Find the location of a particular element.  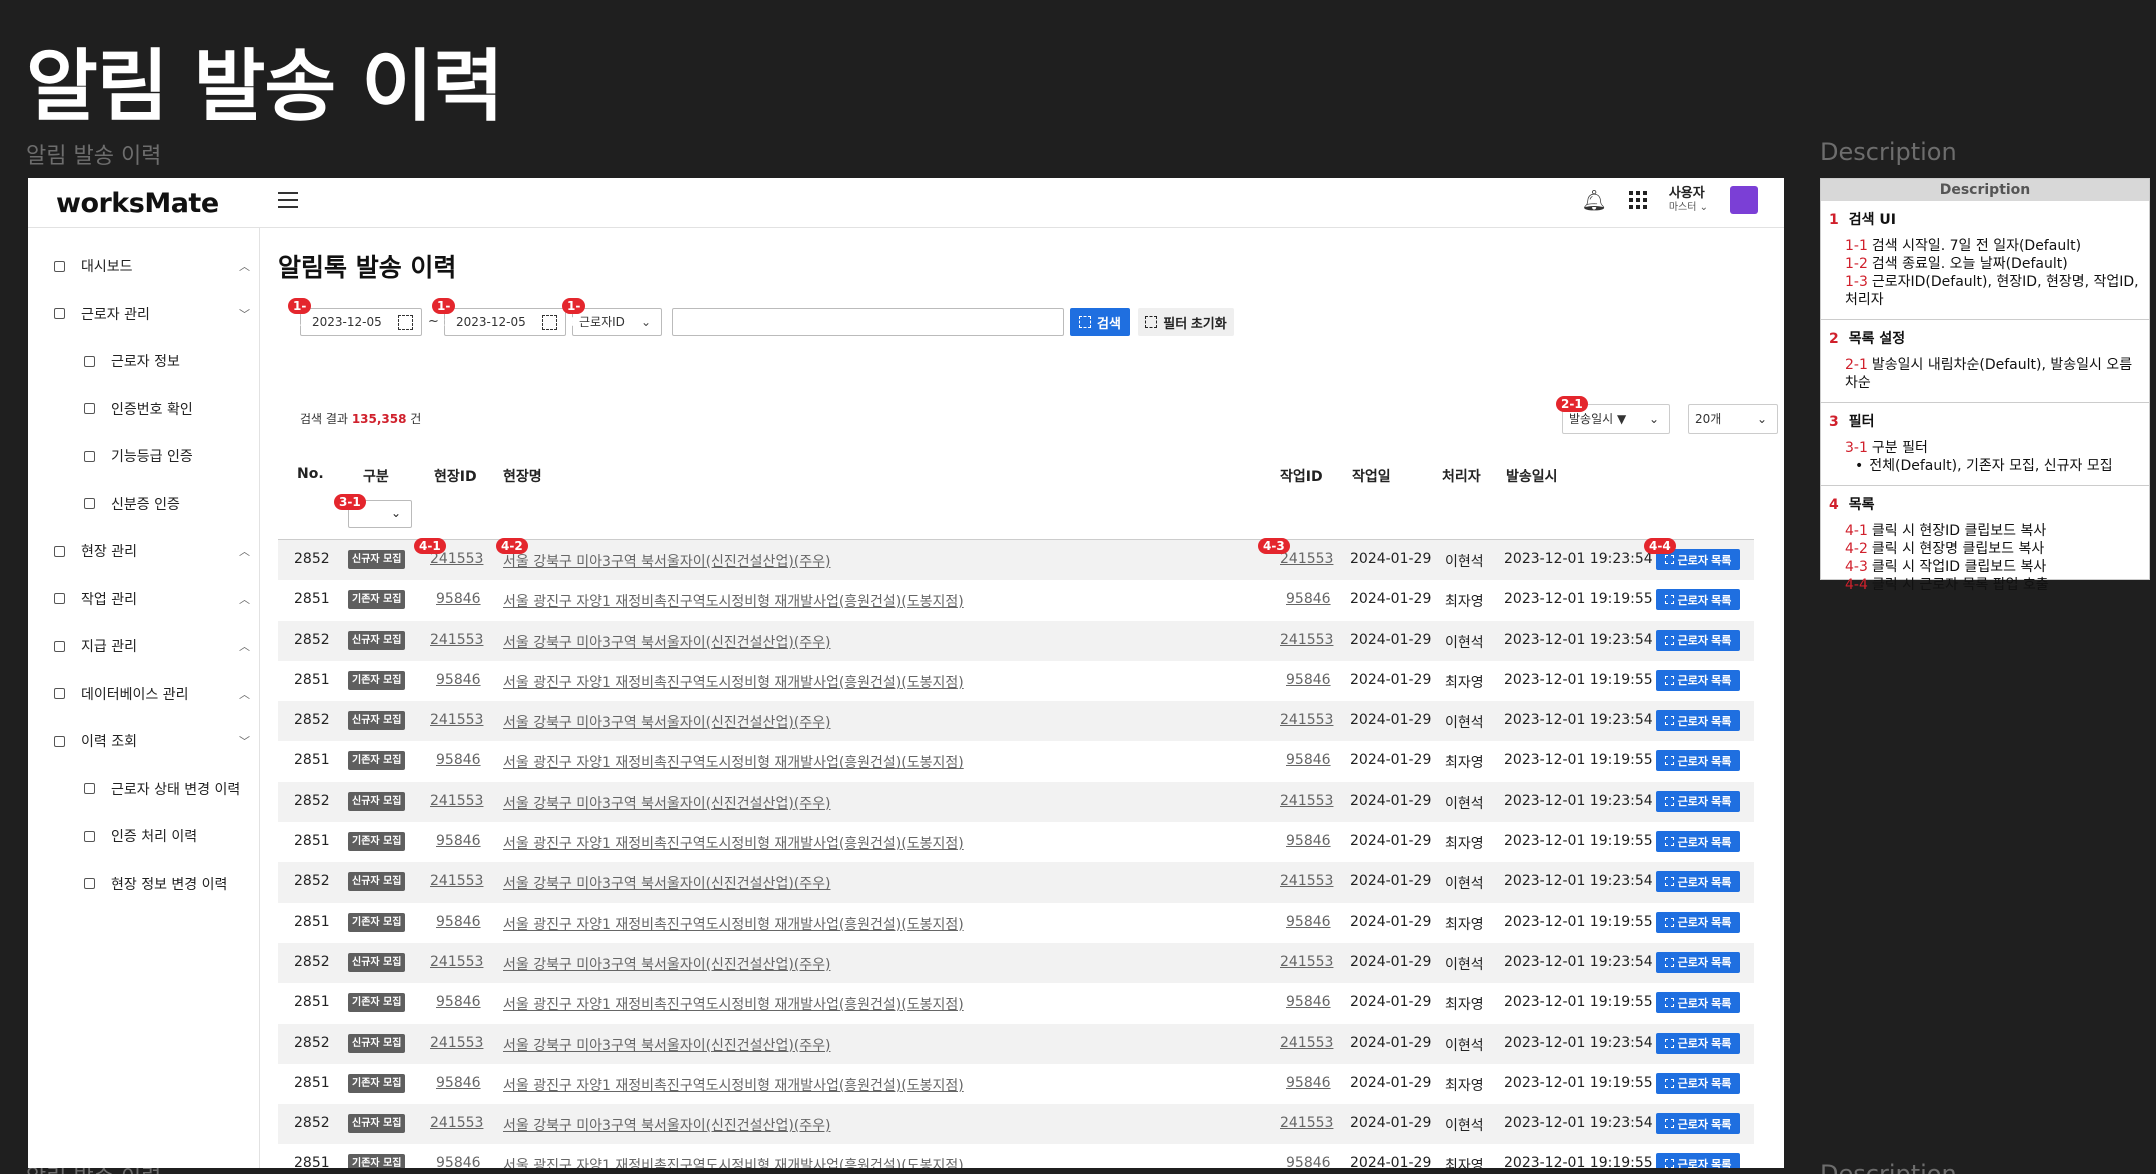

avatar is located at coordinates (1744, 200).